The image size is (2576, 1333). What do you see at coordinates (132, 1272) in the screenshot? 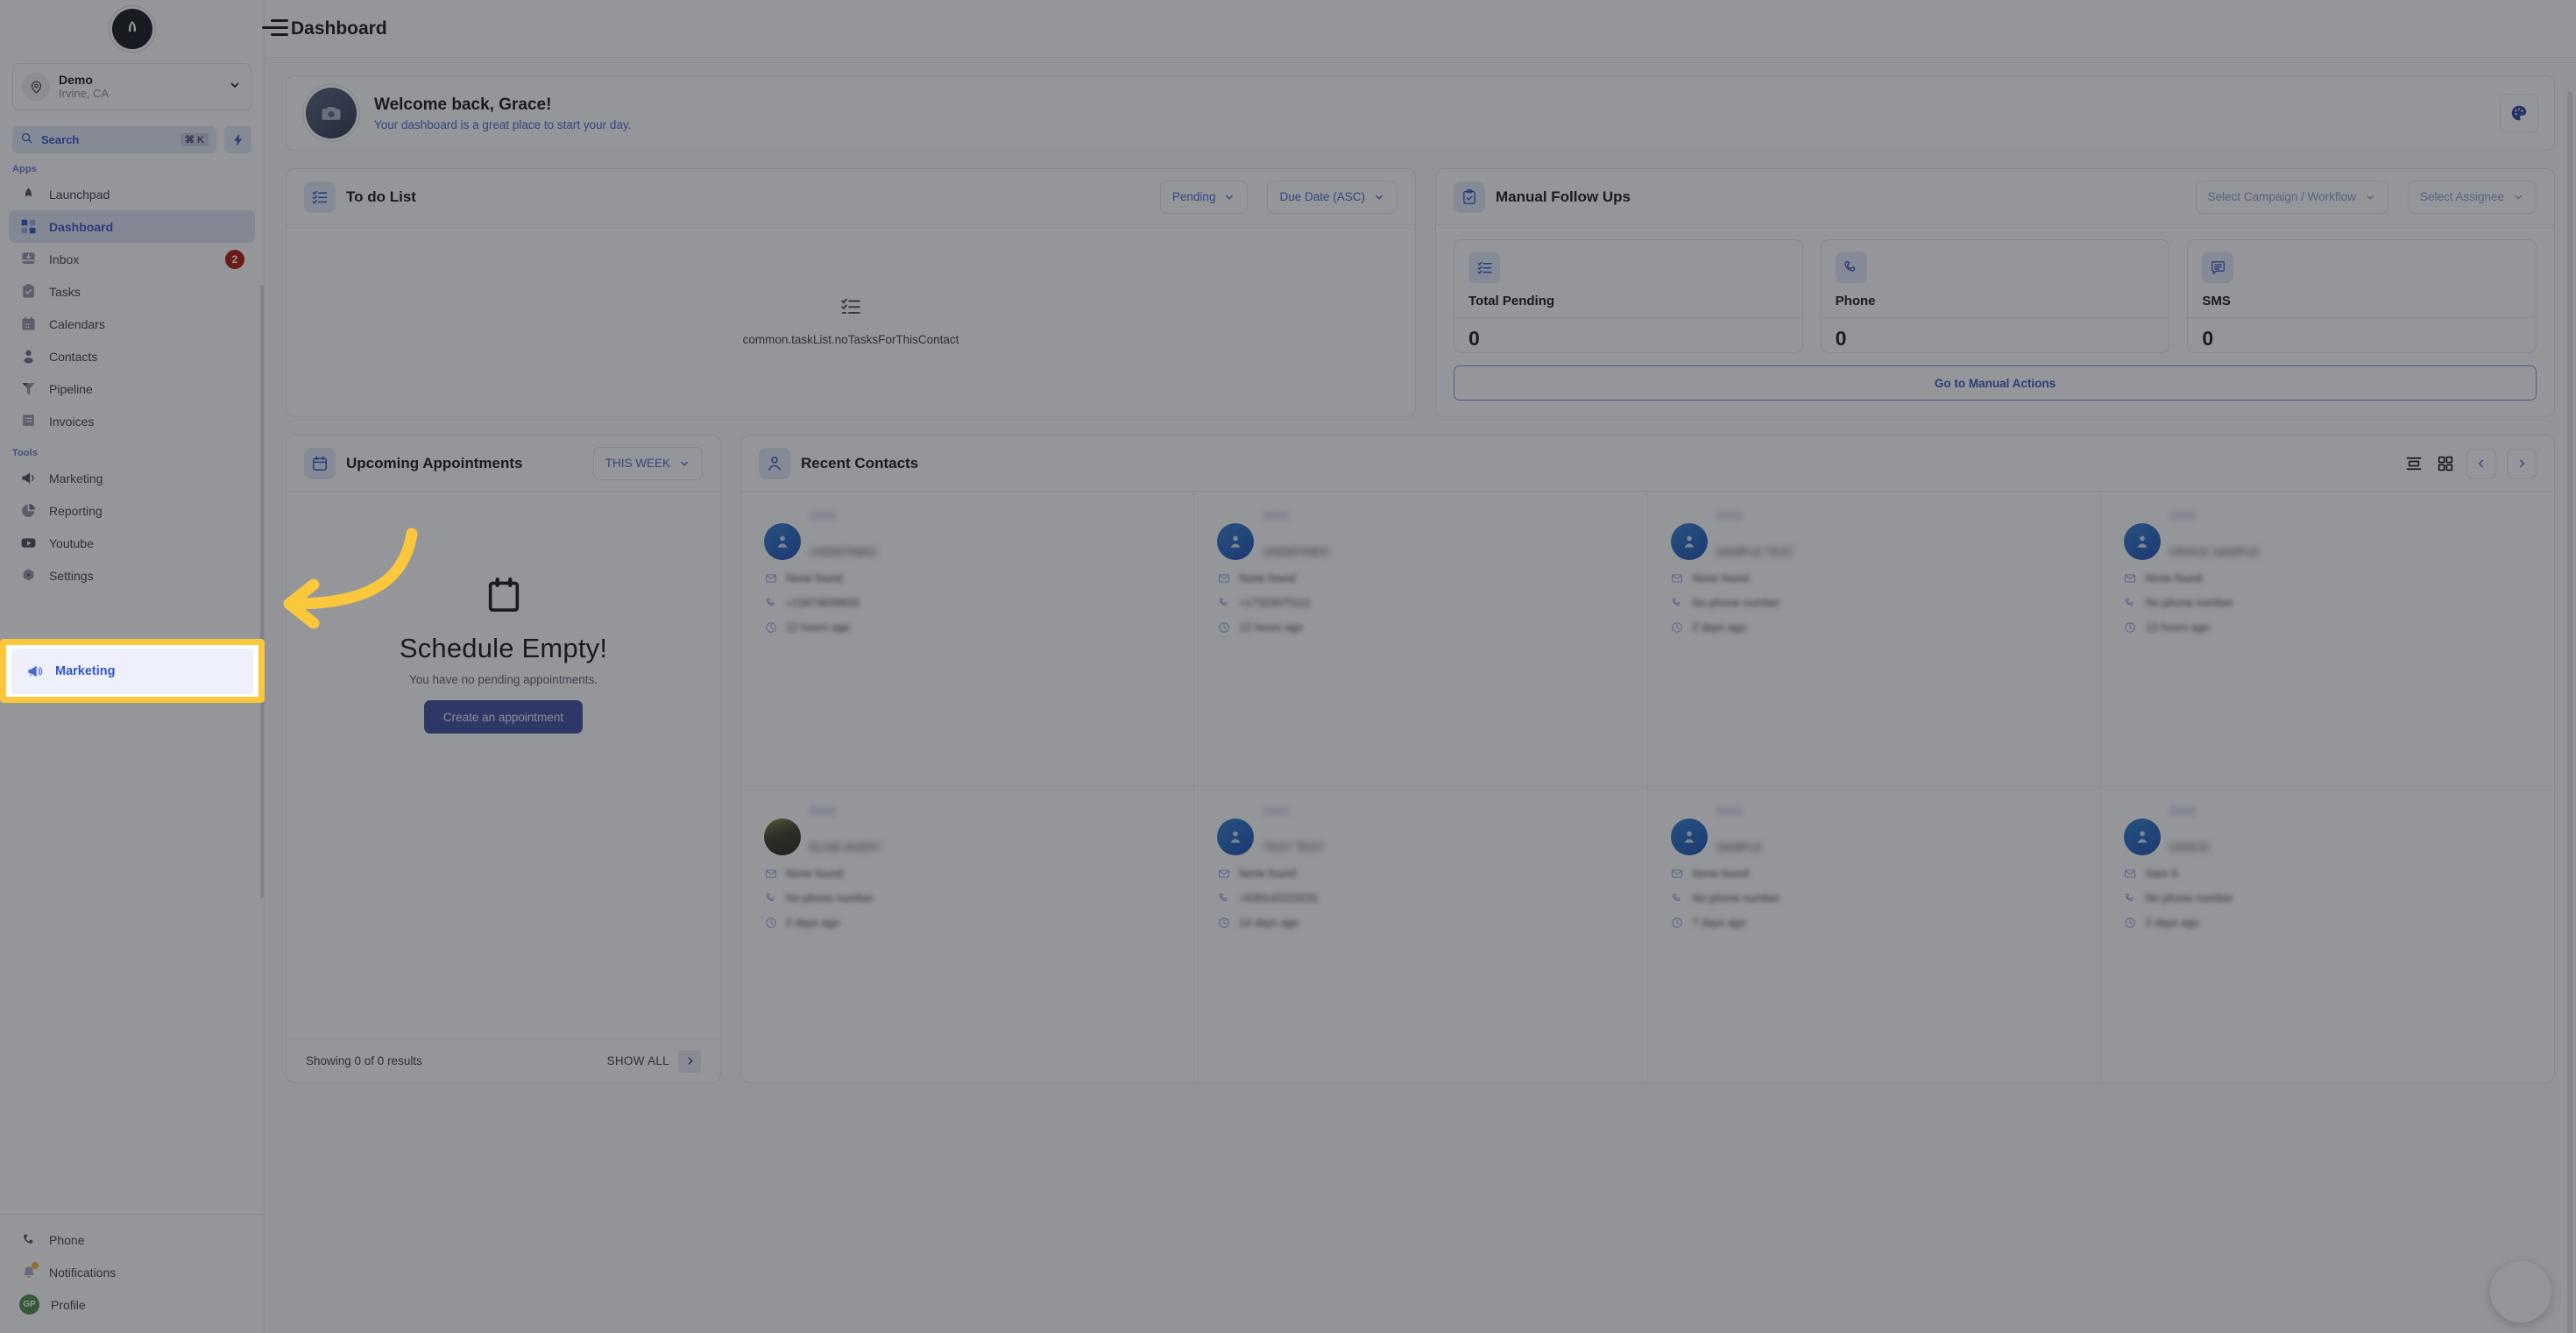
I see `sidebar-item-notifications: Notifications` at bounding box center [132, 1272].